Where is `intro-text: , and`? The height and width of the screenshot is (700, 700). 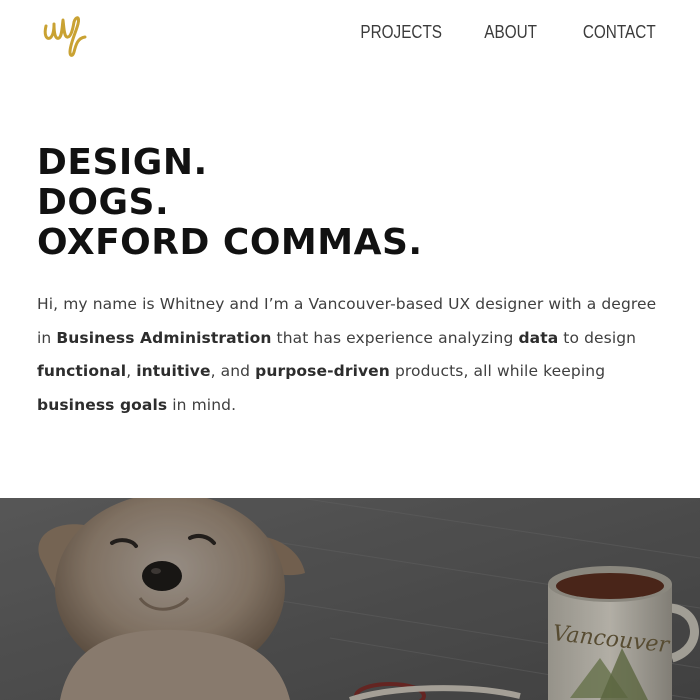 intro-text: , and is located at coordinates (233, 371).